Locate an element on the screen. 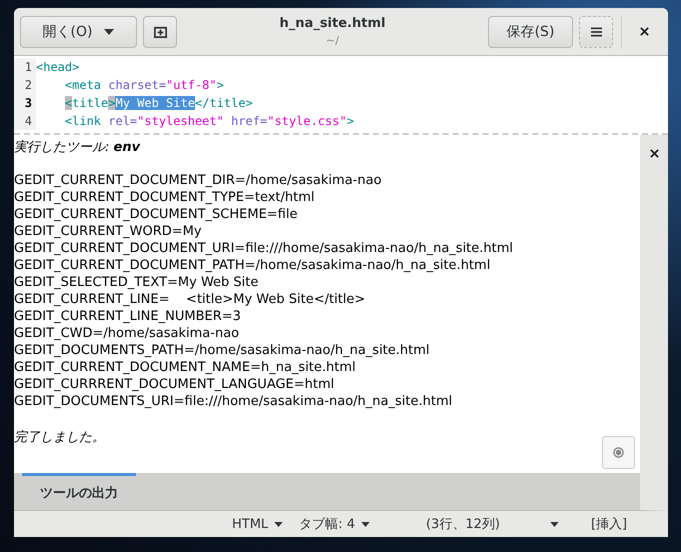 This screenshot has height=552, width=681. output-line: GEDIT_CWD=/home/sasakima-nao is located at coordinates (127, 334).